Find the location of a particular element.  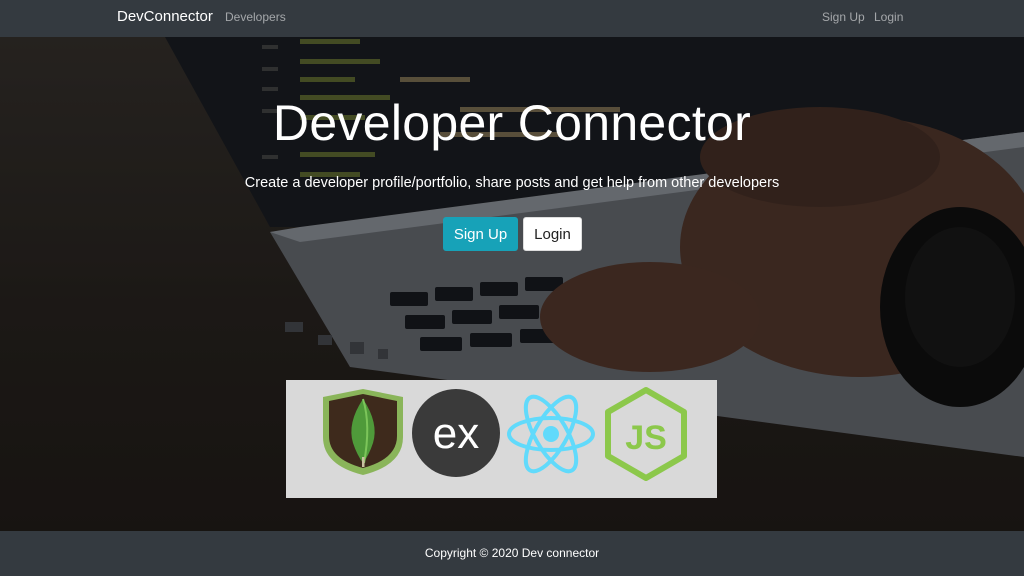

nav-developers-link: Developers is located at coordinates (255, 17).